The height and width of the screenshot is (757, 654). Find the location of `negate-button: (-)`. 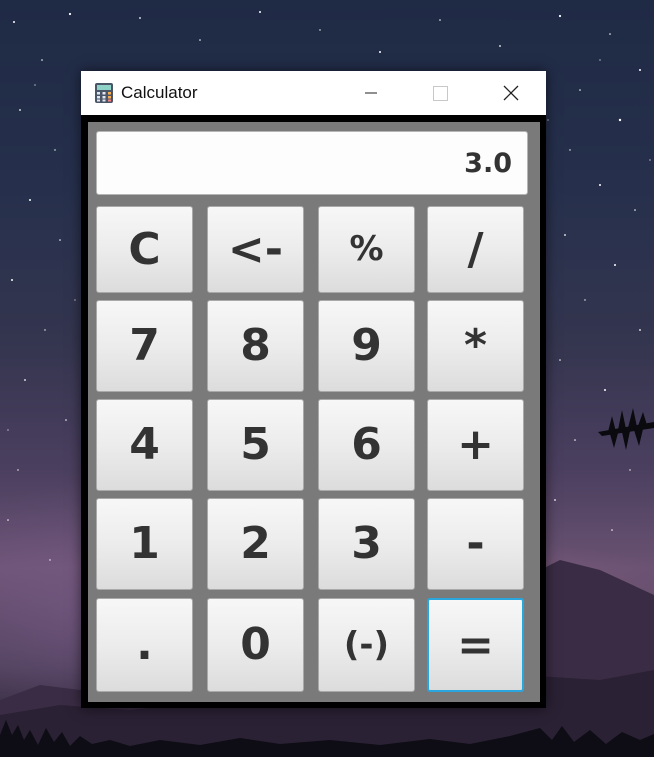

negate-button: (-) is located at coordinates (366, 645).